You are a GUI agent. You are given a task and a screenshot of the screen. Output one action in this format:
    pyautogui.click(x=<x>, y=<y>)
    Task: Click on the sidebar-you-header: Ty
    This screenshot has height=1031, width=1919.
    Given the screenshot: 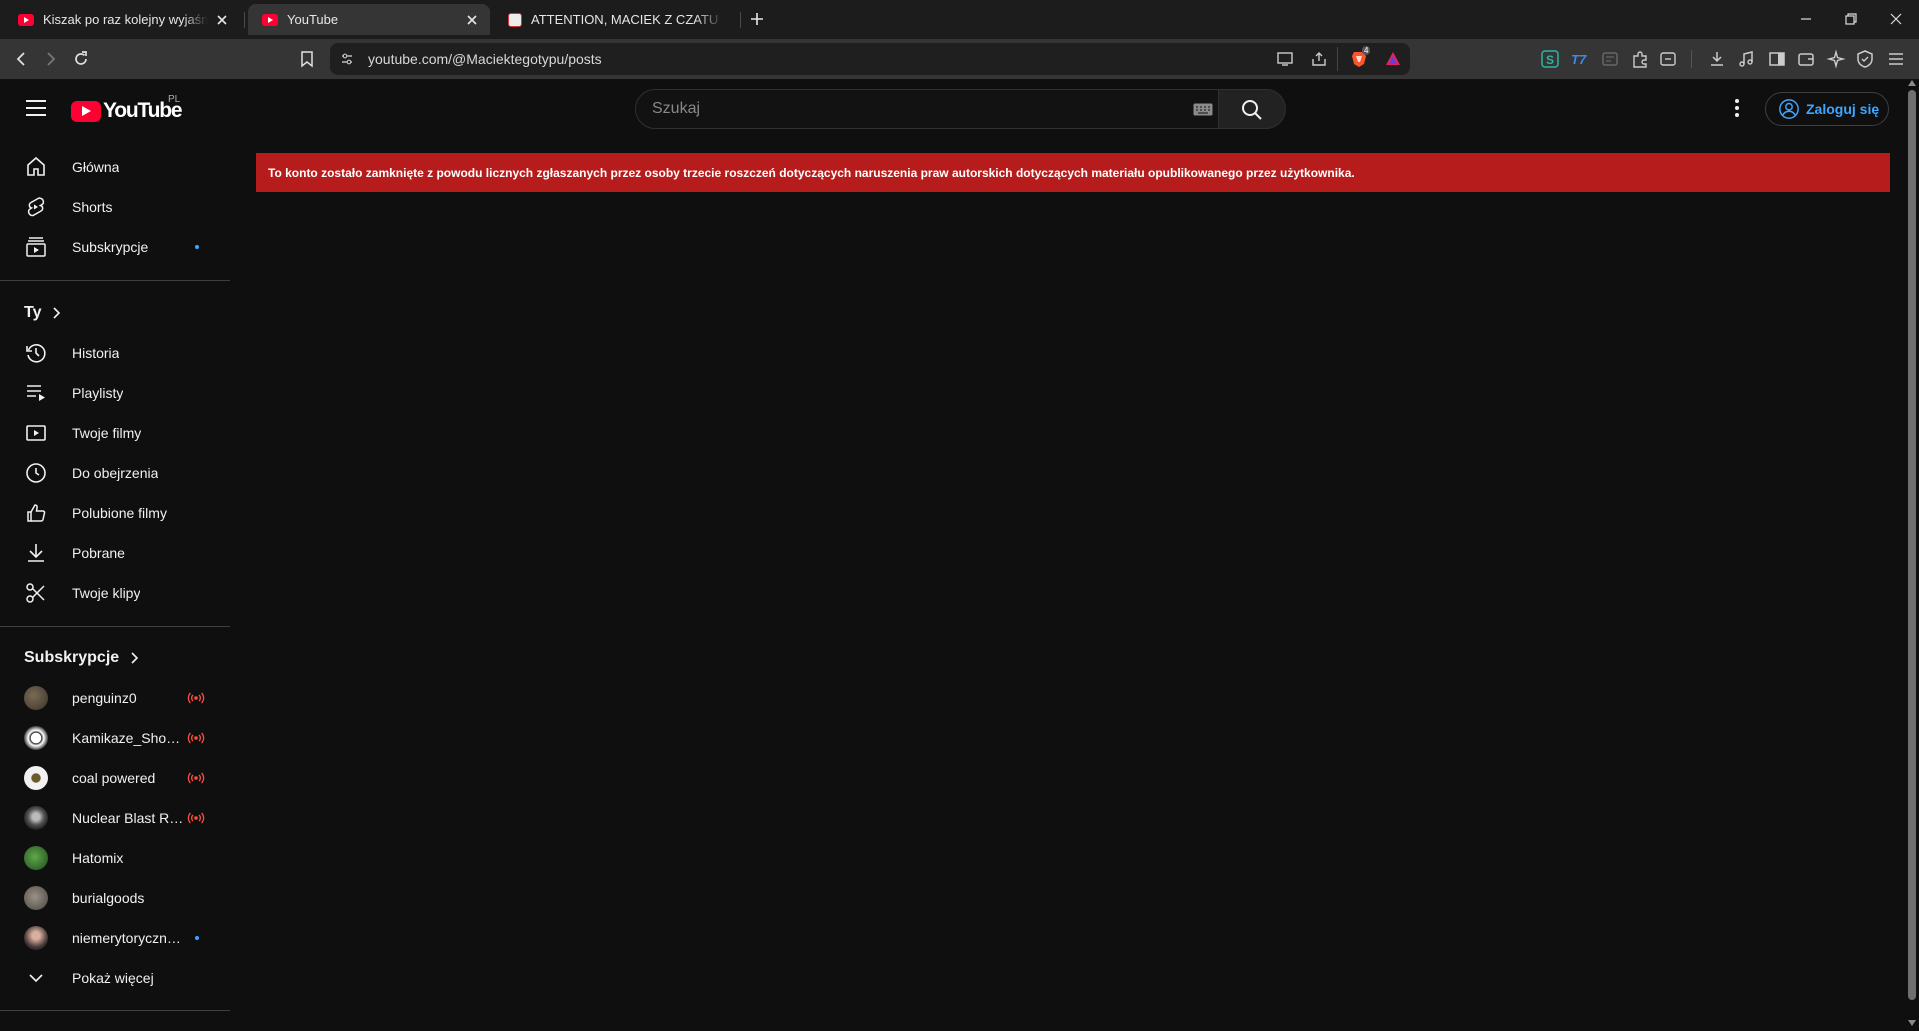 What is the action you would take?
    pyautogui.click(x=42, y=313)
    